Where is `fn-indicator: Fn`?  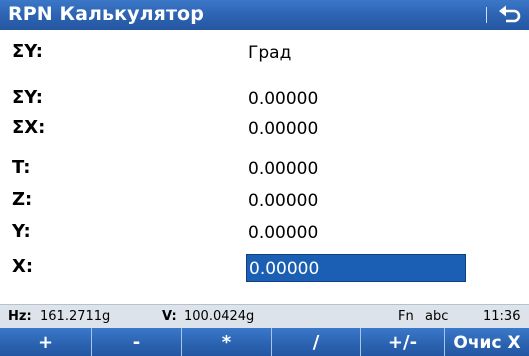 fn-indicator: Fn is located at coordinates (406, 316).